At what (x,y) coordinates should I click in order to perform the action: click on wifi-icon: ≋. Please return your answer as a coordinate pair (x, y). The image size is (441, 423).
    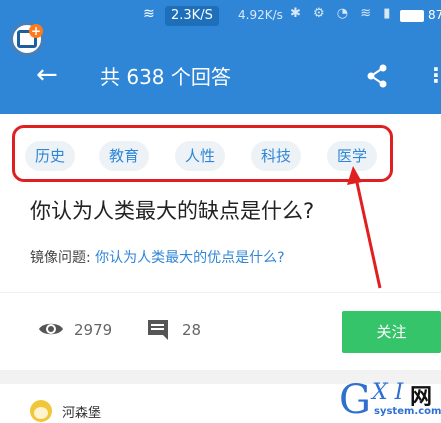
    Looking at the image, I should click on (149, 14).